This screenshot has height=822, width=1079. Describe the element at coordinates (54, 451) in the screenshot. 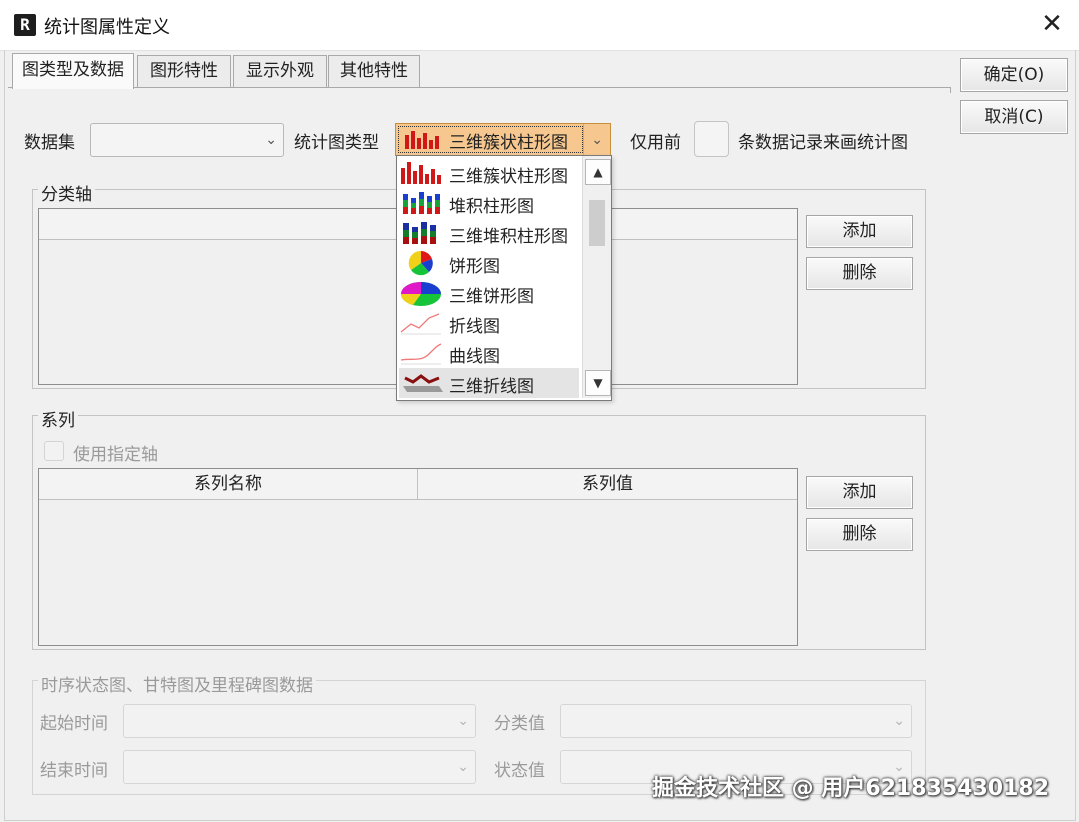

I see `use-axis-checkbox` at that location.